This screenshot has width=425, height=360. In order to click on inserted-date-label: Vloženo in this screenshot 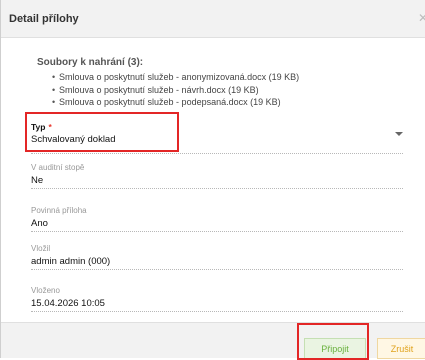, I will do `click(45, 290)`.